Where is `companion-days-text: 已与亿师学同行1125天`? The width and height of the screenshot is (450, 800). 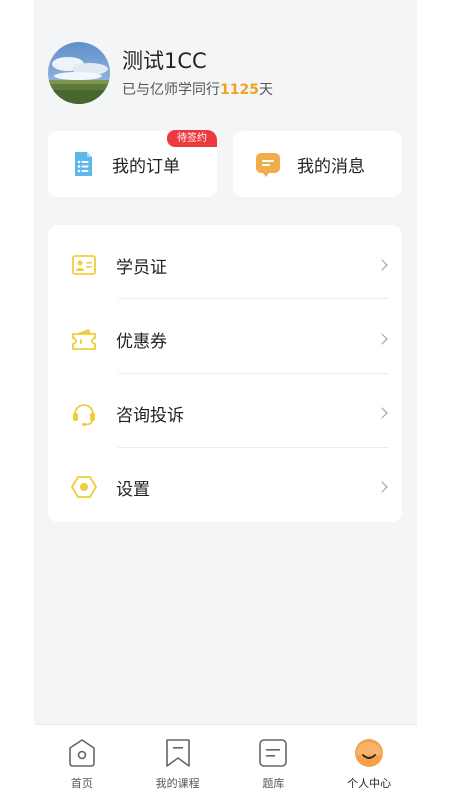
companion-days-text: 已与亿师学同行1125天 is located at coordinates (197, 90).